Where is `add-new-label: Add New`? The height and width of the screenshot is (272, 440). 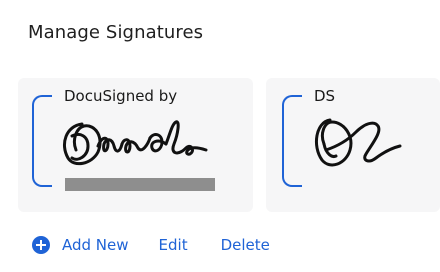 add-new-label: Add New is located at coordinates (95, 245).